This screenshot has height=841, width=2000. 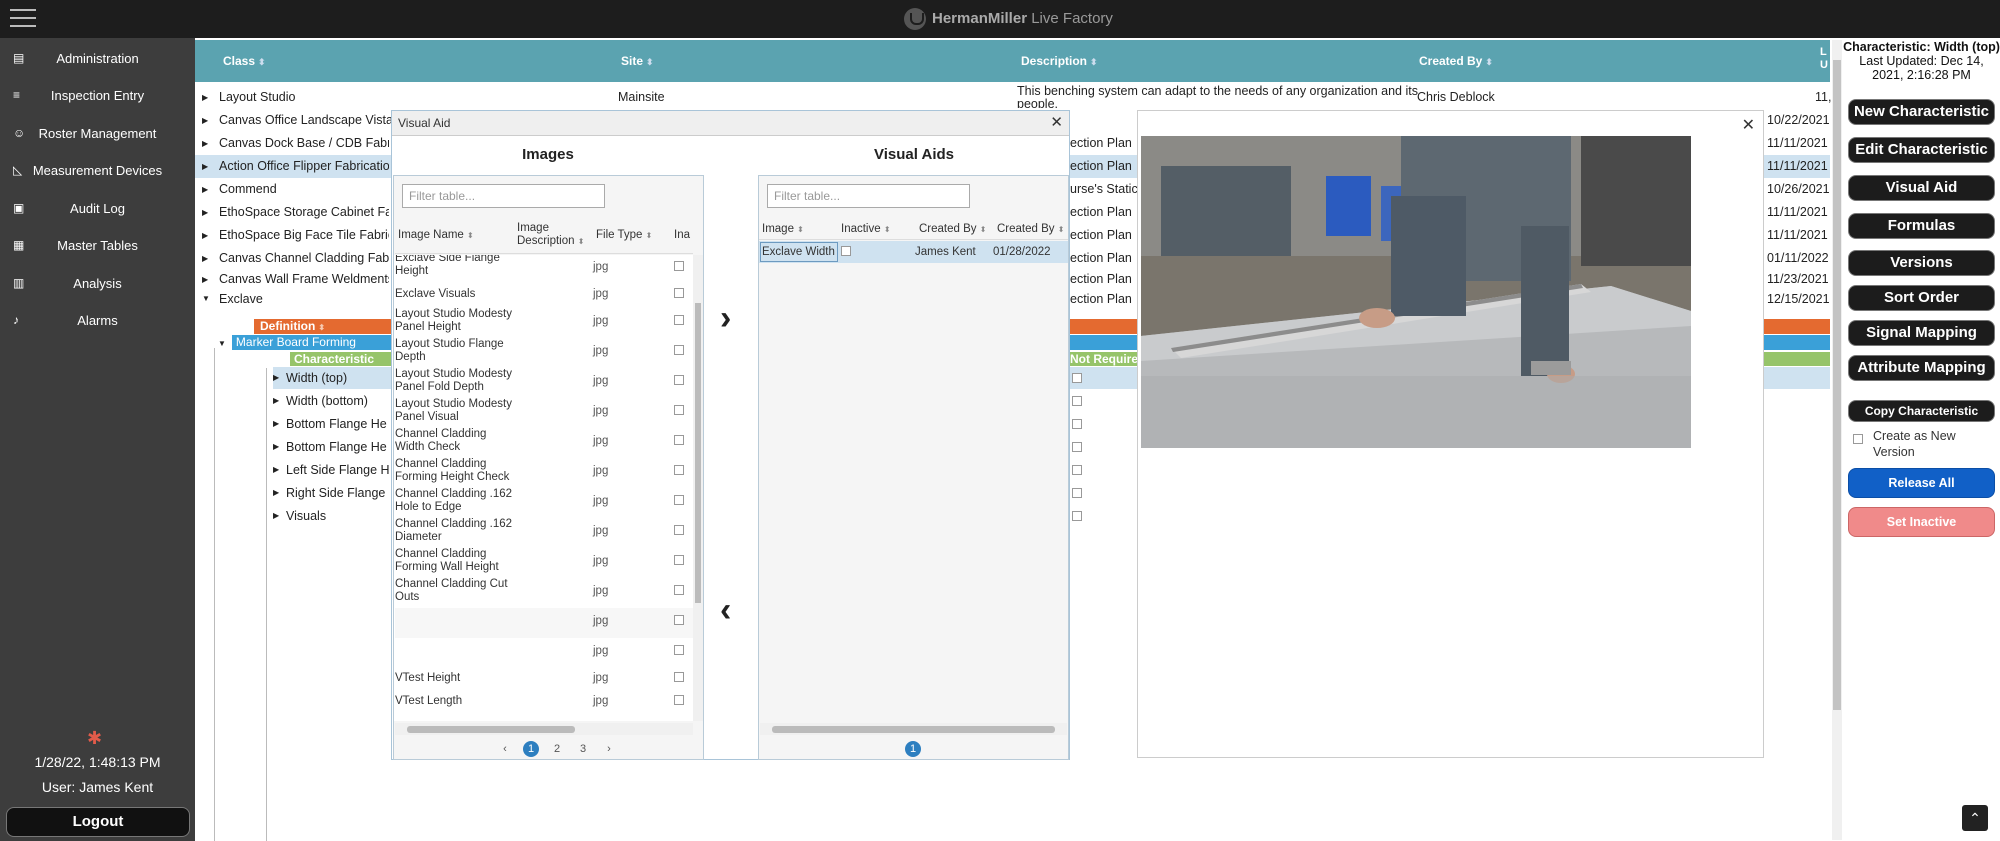 What do you see at coordinates (544, 268) in the screenshot?
I see `image-row: Exclave Side Flange Height jpg` at bounding box center [544, 268].